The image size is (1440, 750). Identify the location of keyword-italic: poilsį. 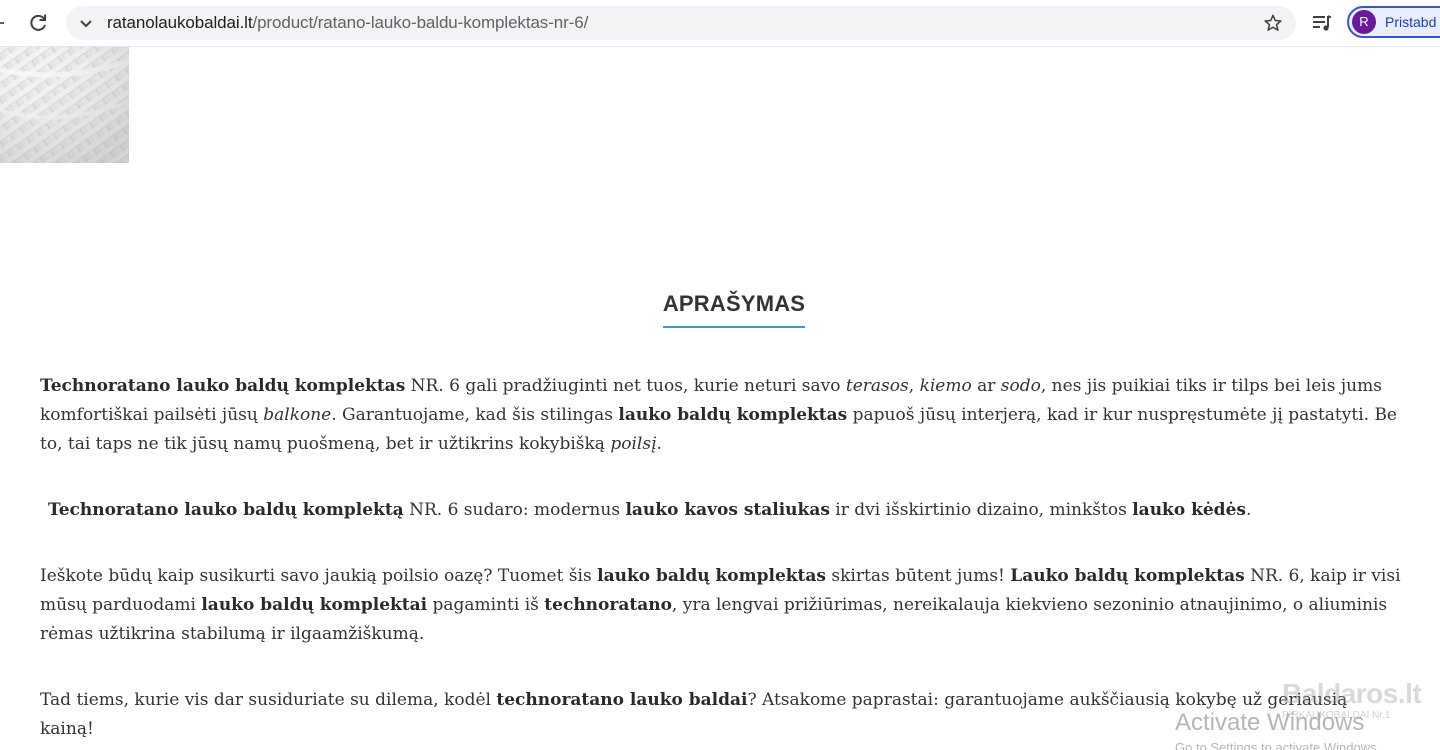
(633, 444).